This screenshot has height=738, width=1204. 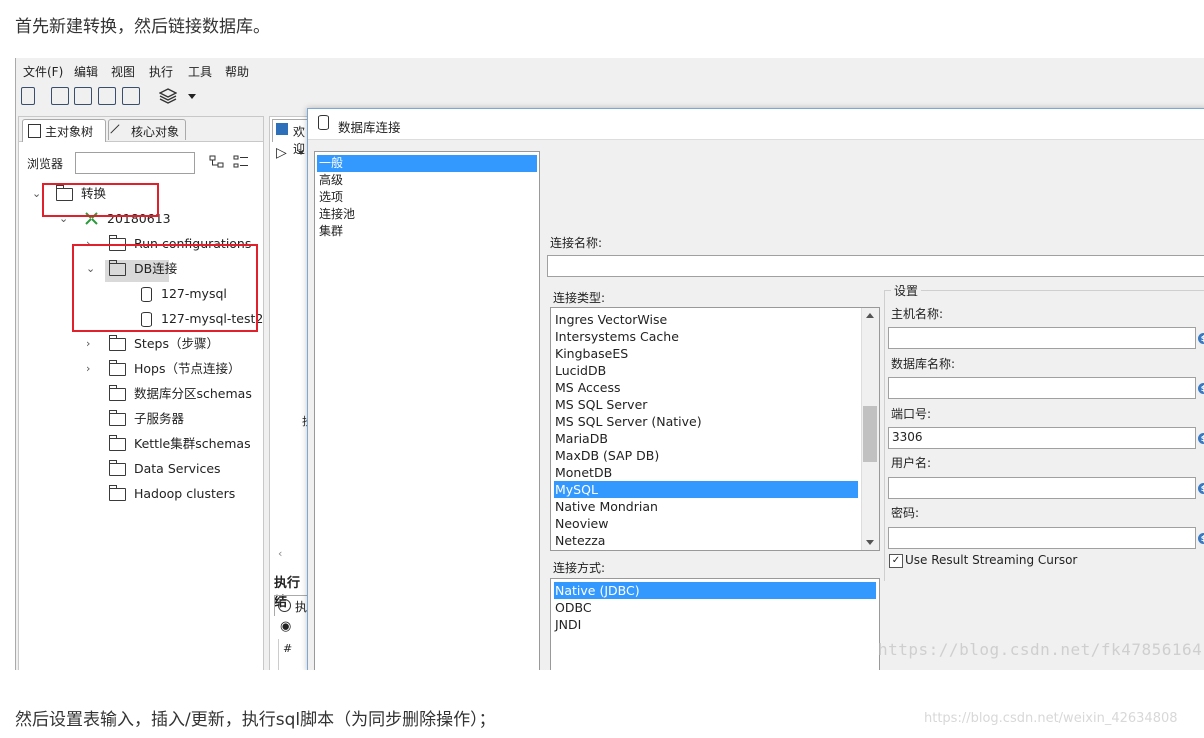 I want to click on settings-title: 设置, so click(x=906, y=290).